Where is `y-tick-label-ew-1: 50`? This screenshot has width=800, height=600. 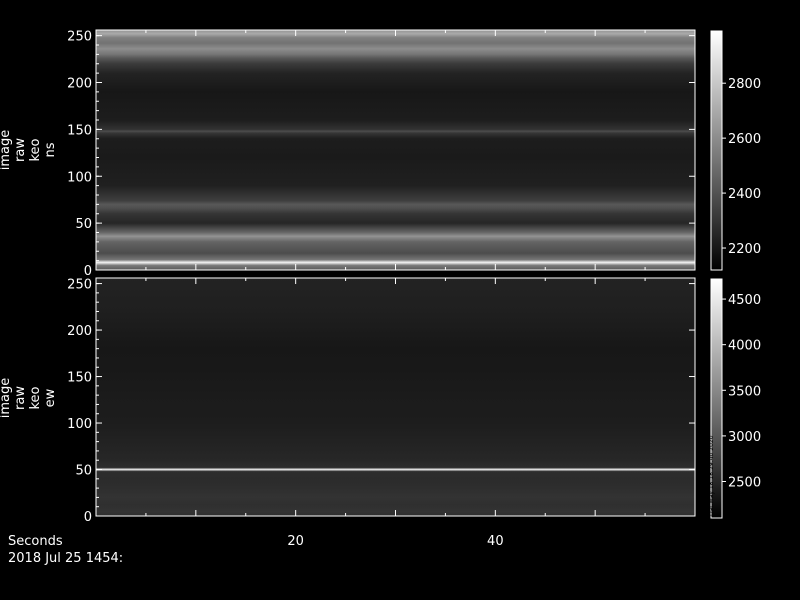
y-tick-label-ew-1: 50 is located at coordinates (83, 471).